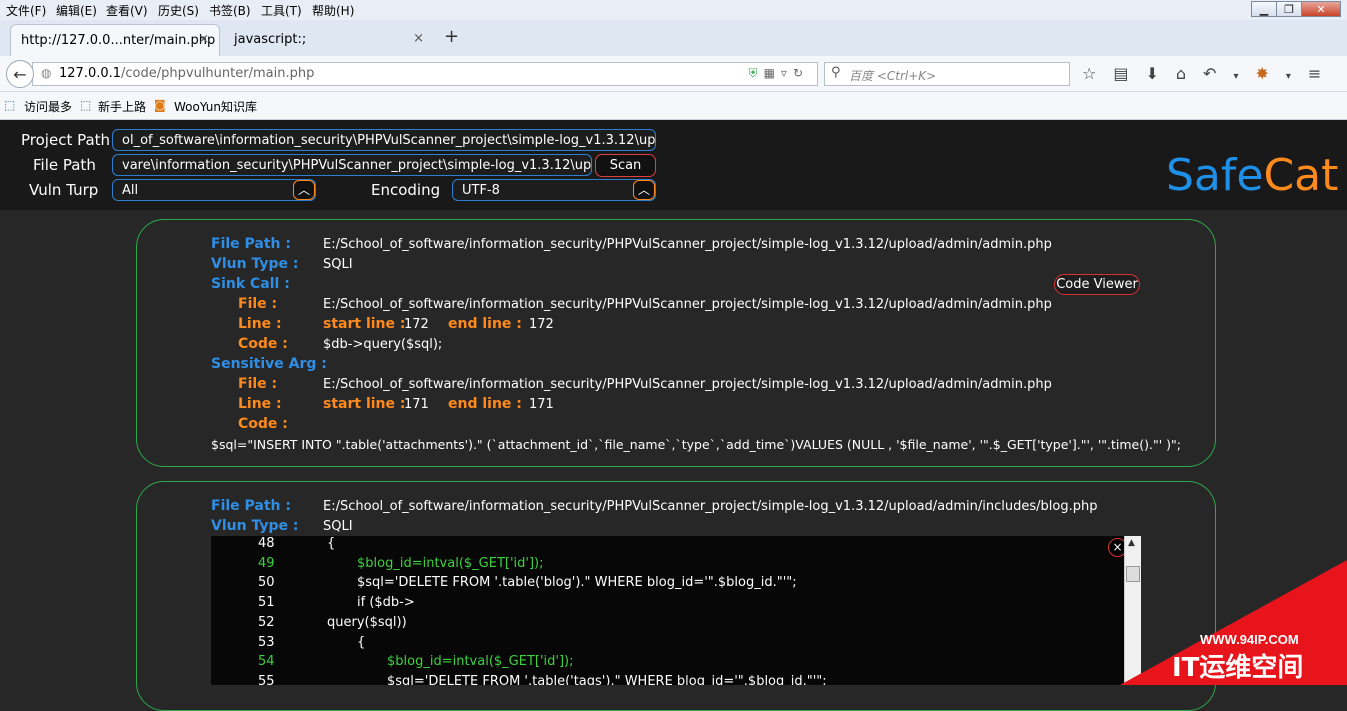 This screenshot has width=1347, height=711. I want to click on code-line-number: 49, so click(266, 563).